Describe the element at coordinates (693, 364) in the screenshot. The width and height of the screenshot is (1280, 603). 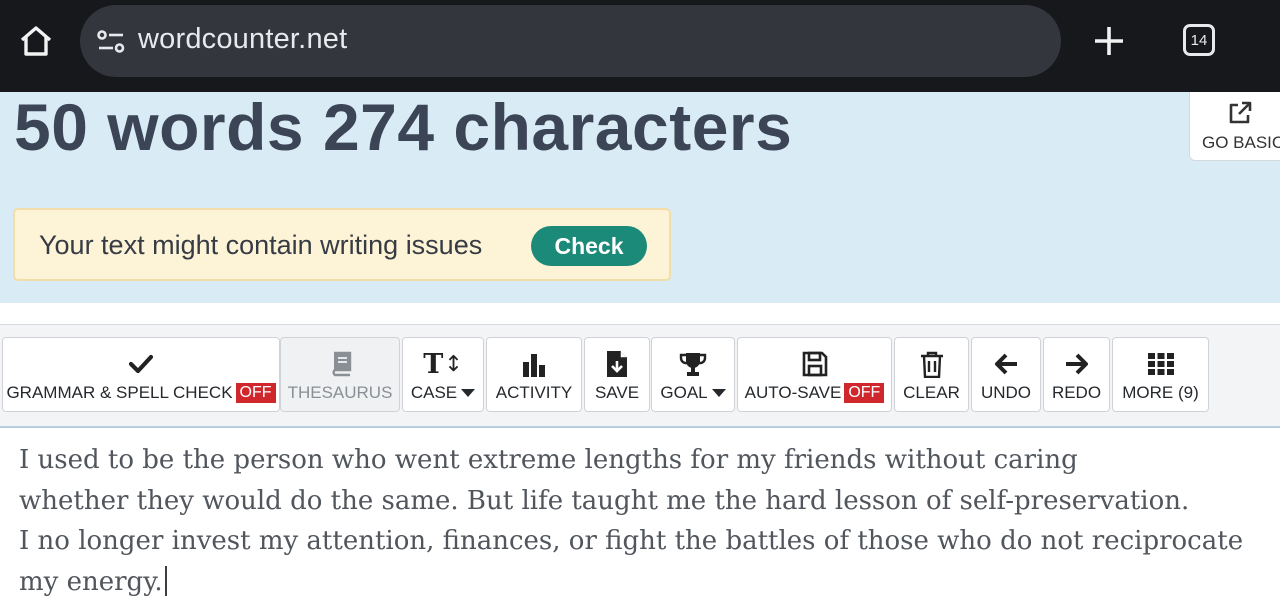
I see `trophy-icon` at that location.